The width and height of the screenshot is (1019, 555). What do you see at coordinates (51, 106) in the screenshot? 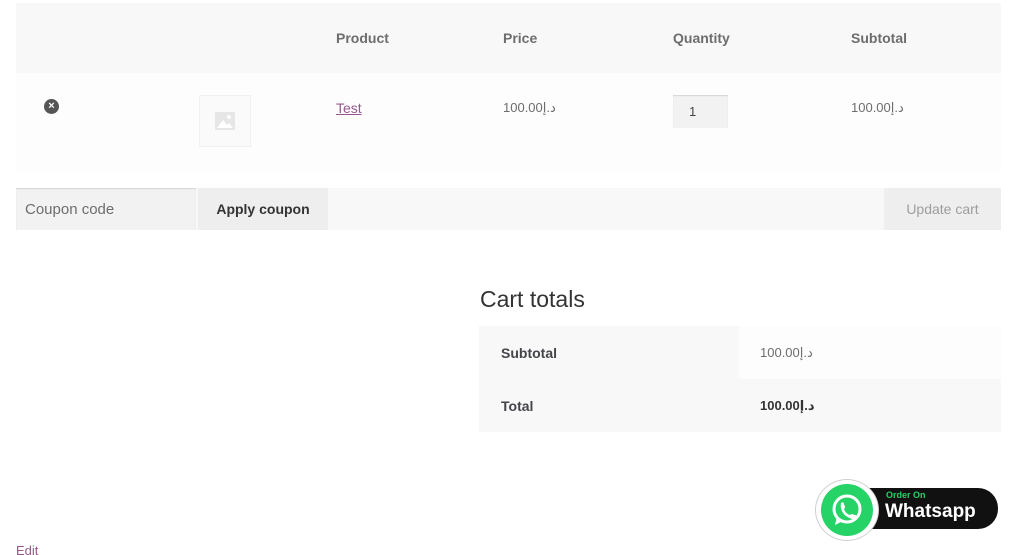
I see `remove-item-icon: ×` at bounding box center [51, 106].